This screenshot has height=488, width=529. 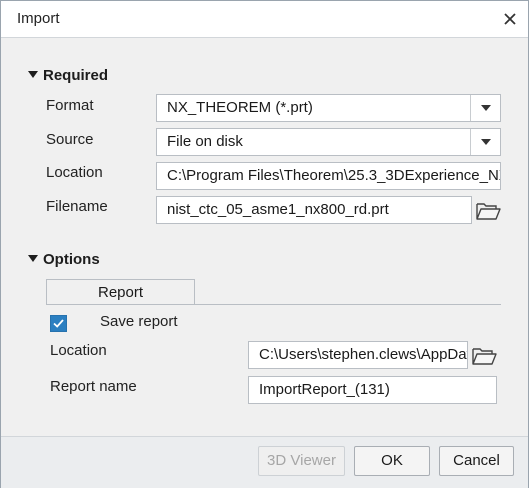 What do you see at coordinates (78, 350) in the screenshot?
I see `report-location-label: Location` at bounding box center [78, 350].